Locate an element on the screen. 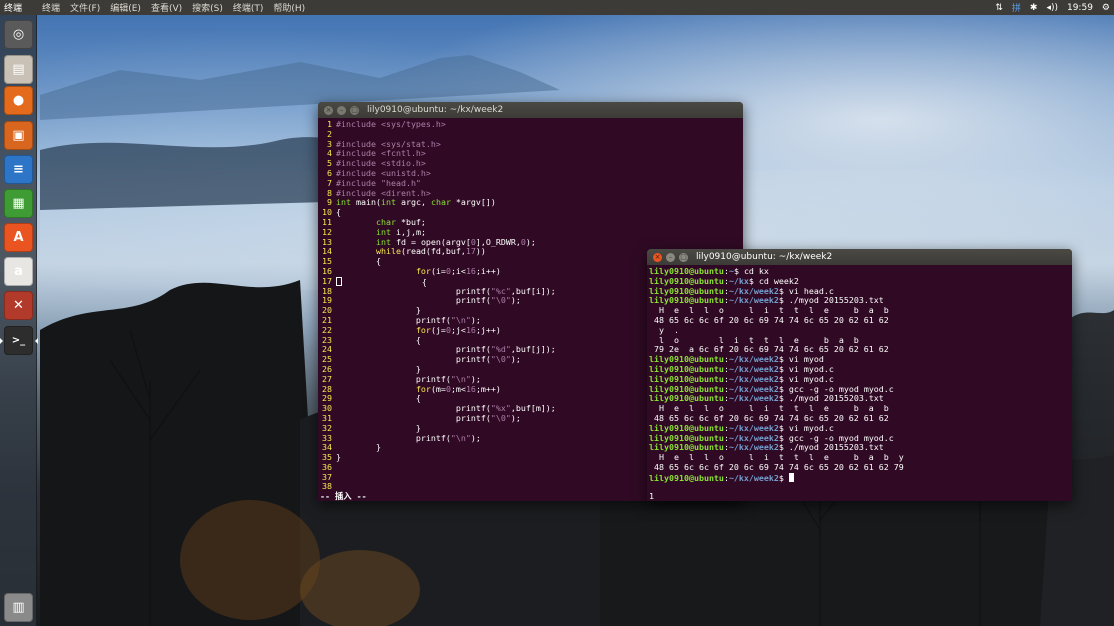 The width and height of the screenshot is (1114, 626). launcher-amazon: a is located at coordinates (18, 271).